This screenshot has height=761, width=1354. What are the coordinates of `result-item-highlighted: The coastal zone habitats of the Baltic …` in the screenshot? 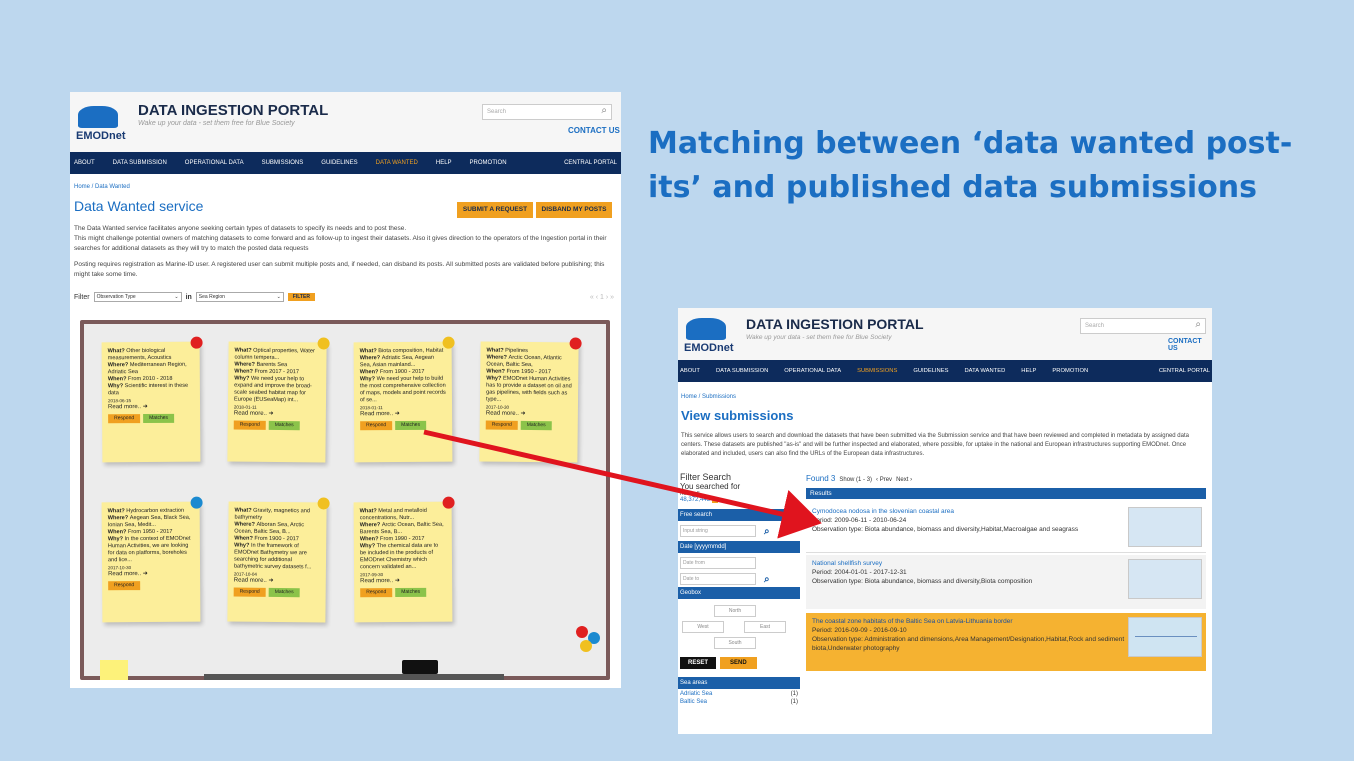 It's located at (1006, 642).